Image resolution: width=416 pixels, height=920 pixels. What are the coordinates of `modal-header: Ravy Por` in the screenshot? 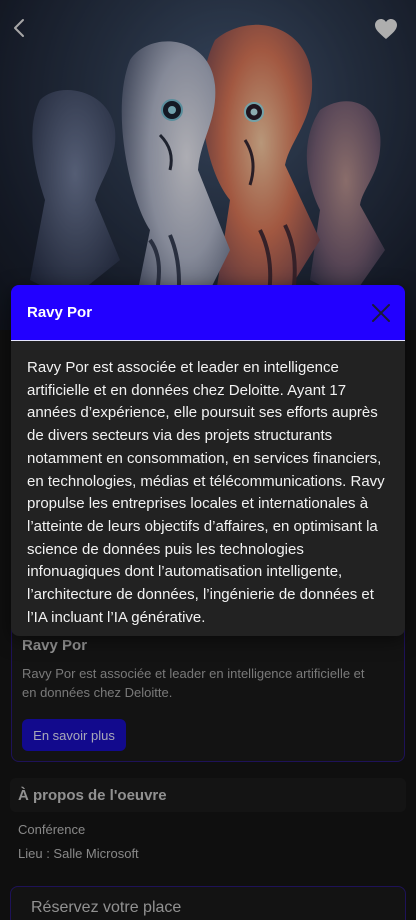 It's located at (208, 313).